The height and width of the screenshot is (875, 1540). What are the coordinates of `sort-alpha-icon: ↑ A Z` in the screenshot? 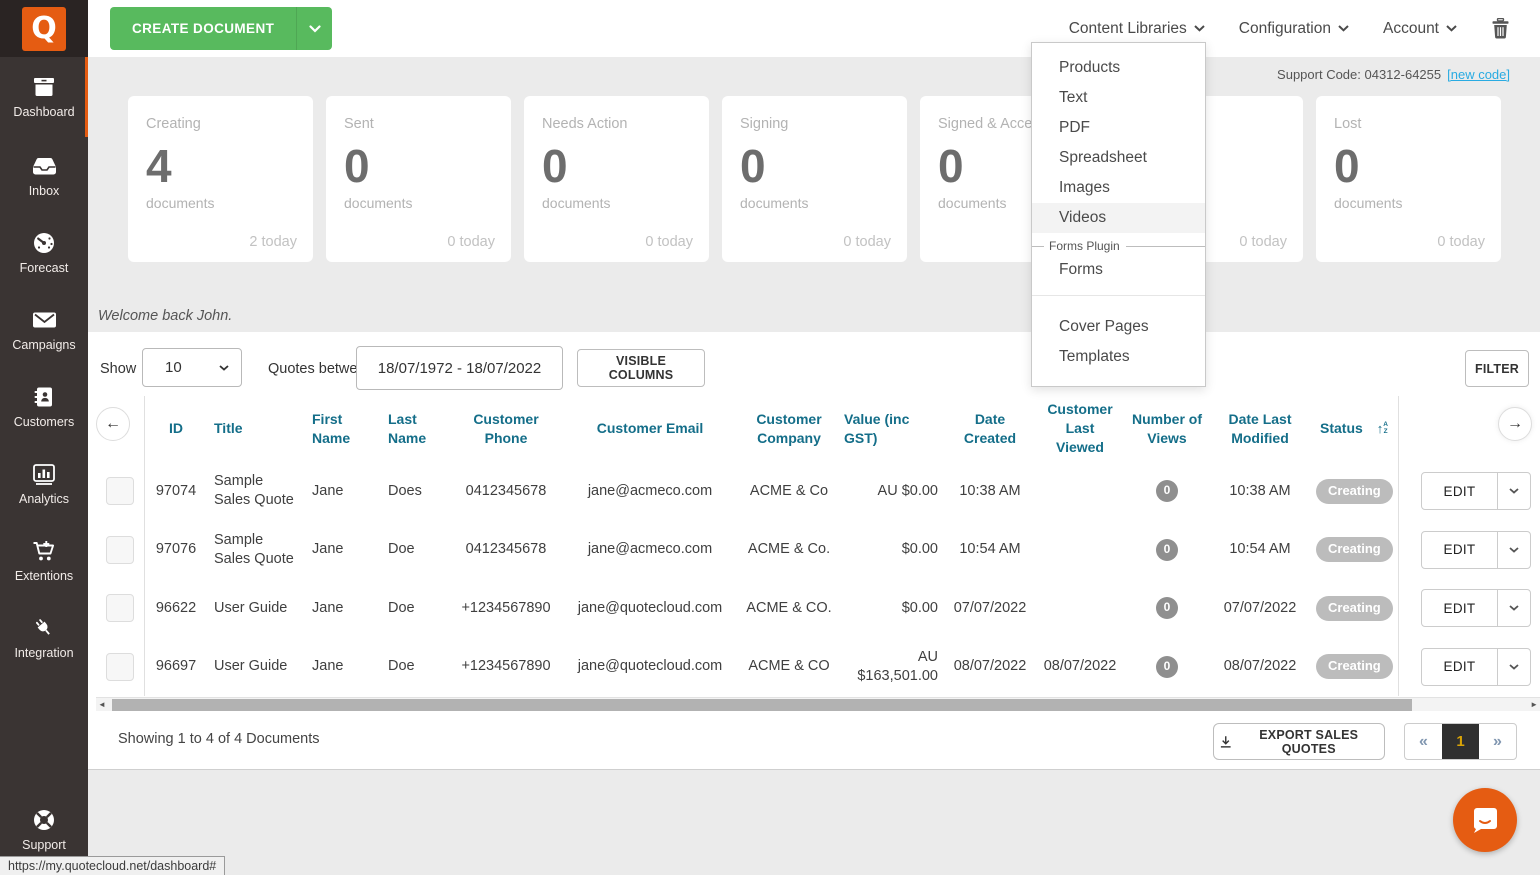 It's located at (1382, 429).